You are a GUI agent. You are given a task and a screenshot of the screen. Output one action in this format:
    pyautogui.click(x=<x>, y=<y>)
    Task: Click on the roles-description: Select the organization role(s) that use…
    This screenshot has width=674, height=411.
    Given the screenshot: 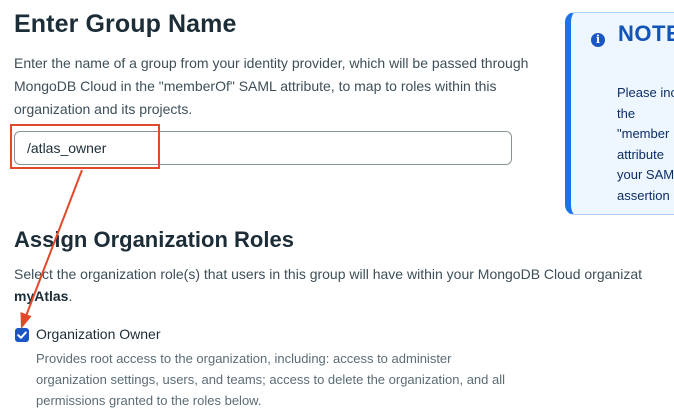 What is the action you would take?
    pyautogui.click(x=344, y=285)
    